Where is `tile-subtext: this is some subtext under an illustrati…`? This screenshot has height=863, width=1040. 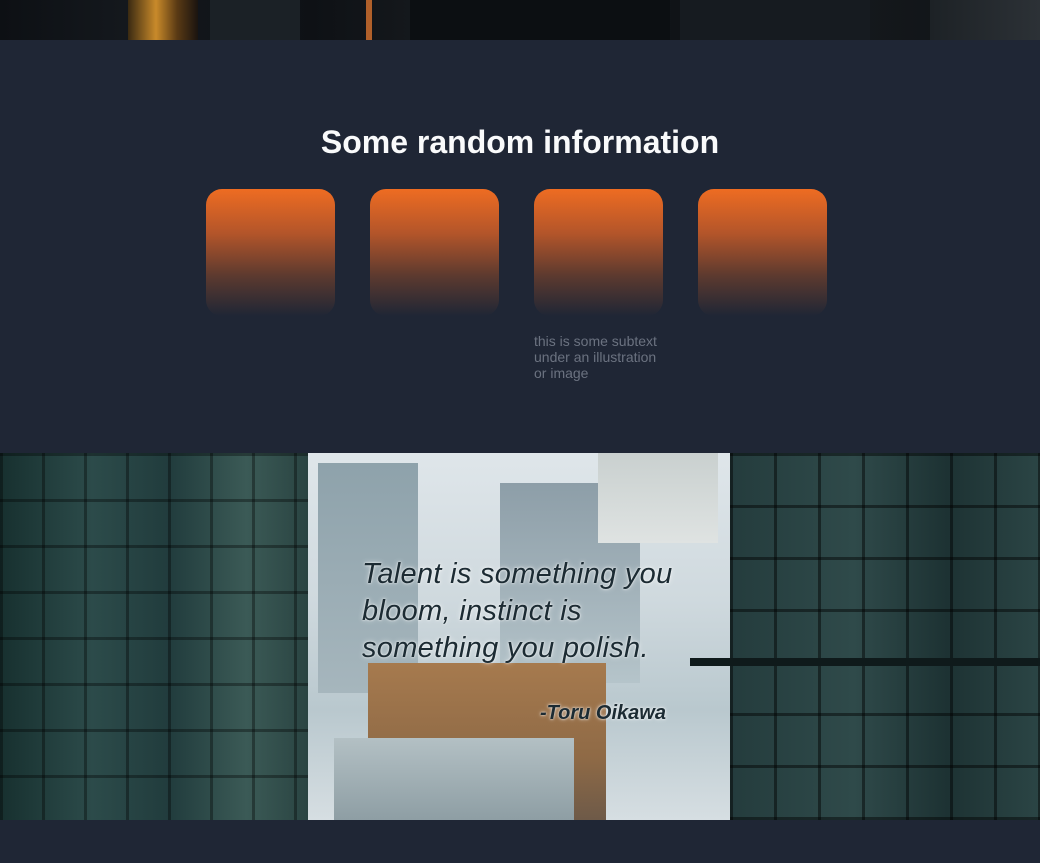 tile-subtext: this is some subtext under an illustrati… is located at coordinates (595, 357).